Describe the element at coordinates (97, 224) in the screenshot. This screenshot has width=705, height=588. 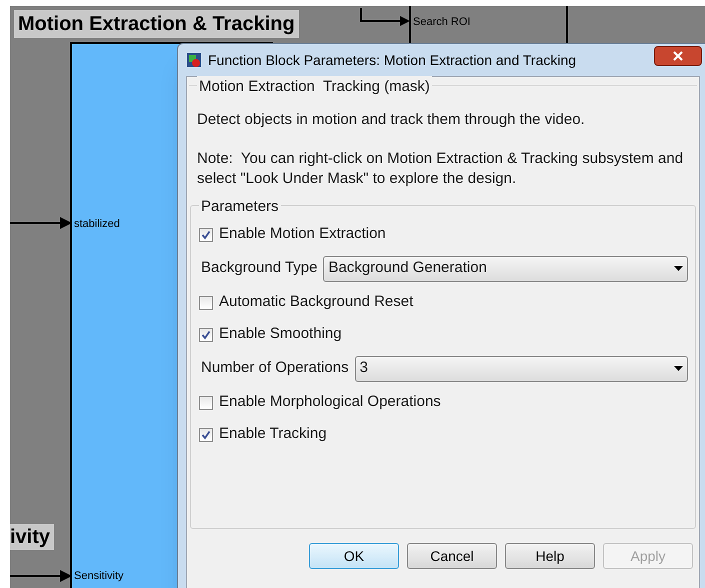
I see `port-label: stabilized` at that location.